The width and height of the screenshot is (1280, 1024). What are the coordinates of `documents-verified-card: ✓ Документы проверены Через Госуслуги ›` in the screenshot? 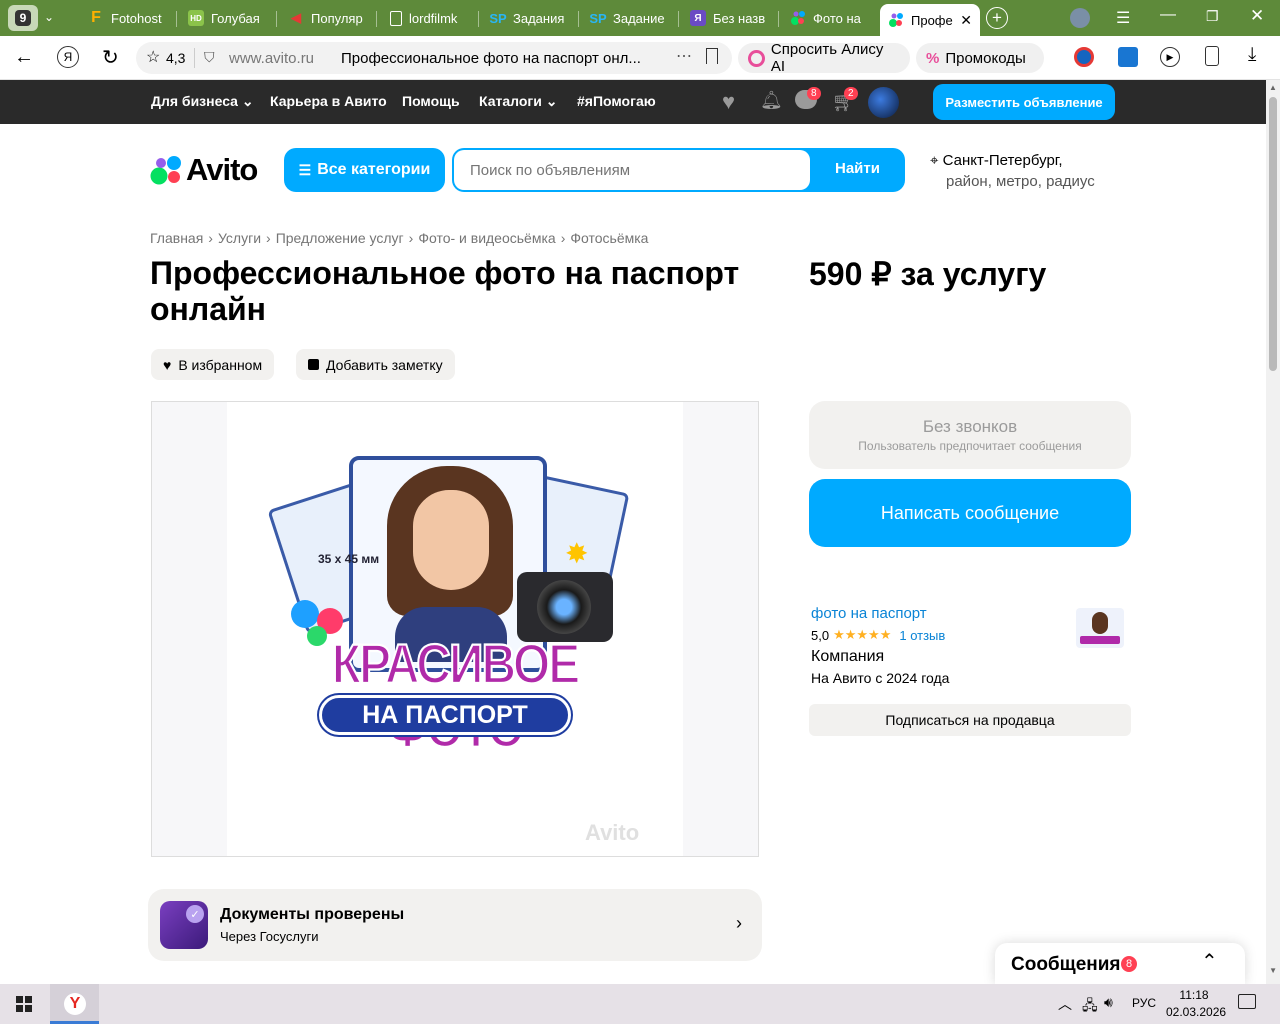 It's located at (455, 925).